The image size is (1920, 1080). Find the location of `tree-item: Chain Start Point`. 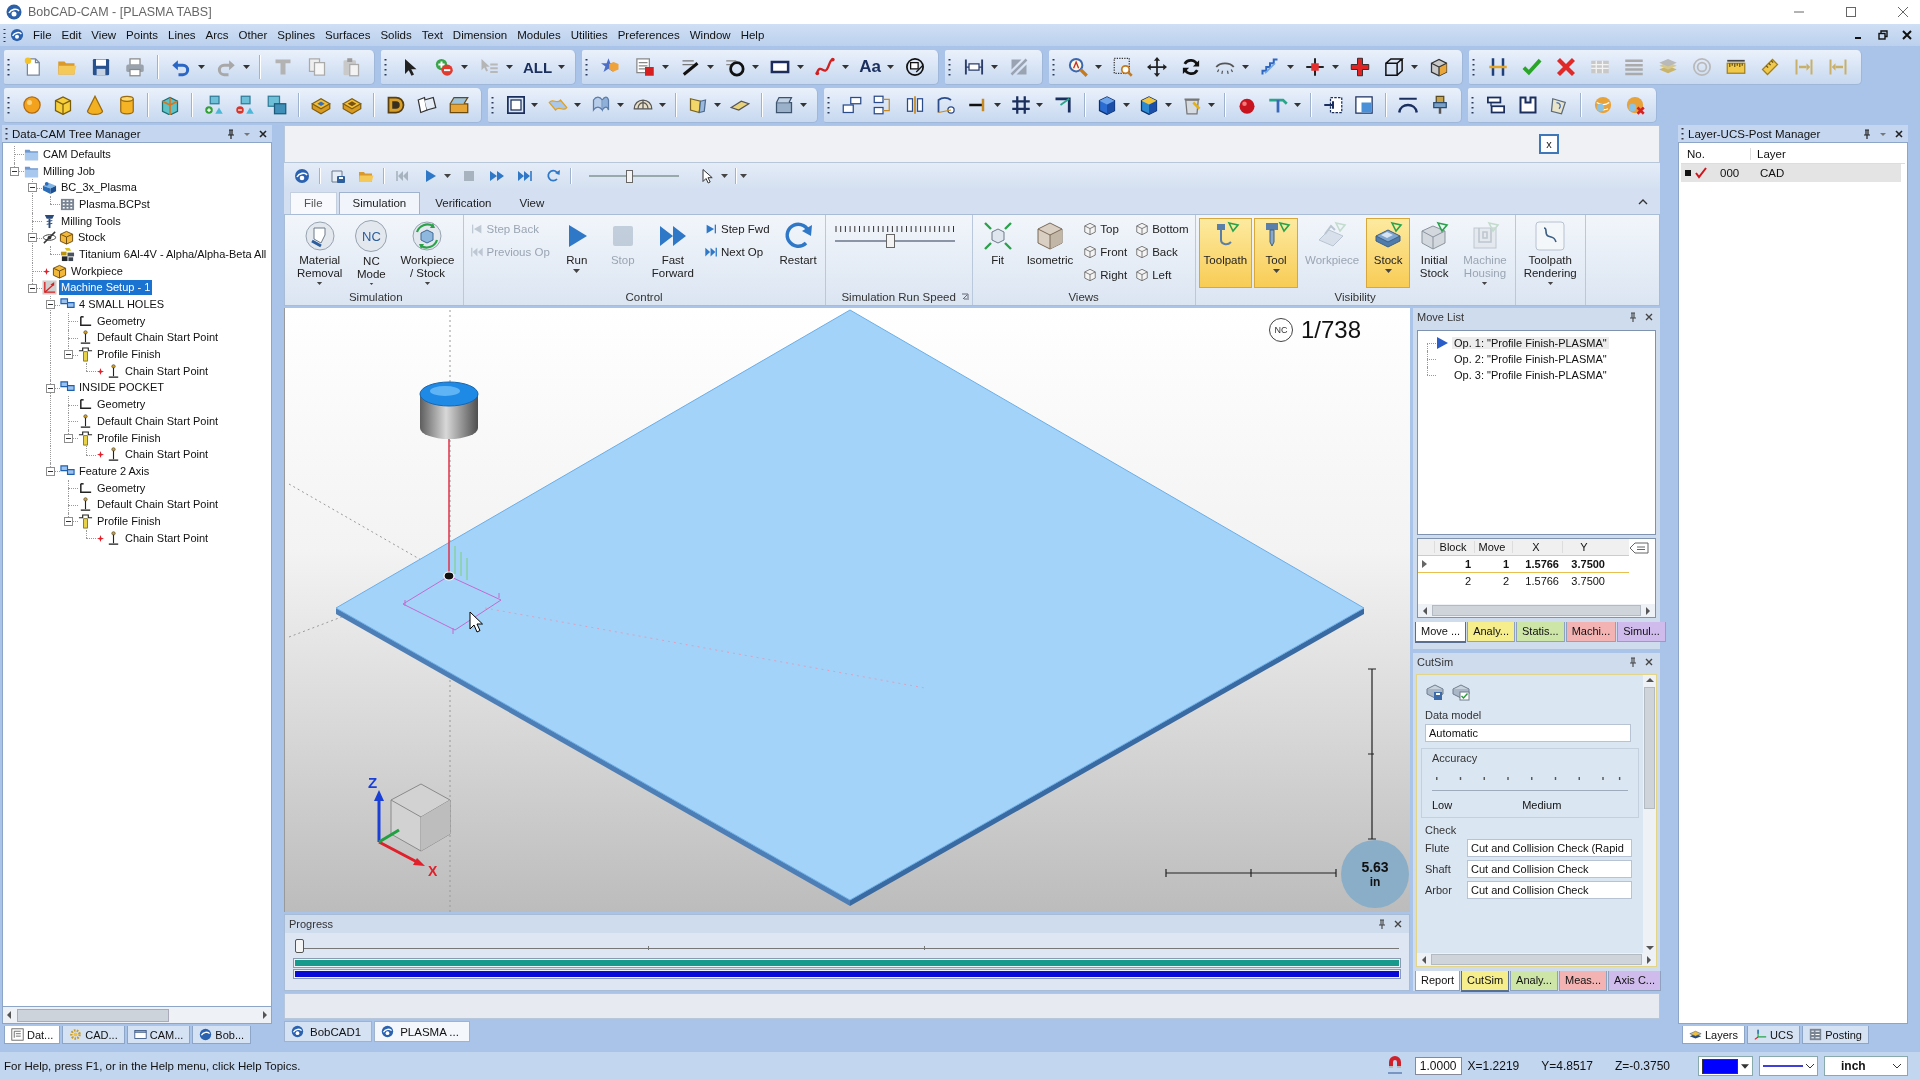

tree-item: Chain Start Point is located at coordinates (167, 371).